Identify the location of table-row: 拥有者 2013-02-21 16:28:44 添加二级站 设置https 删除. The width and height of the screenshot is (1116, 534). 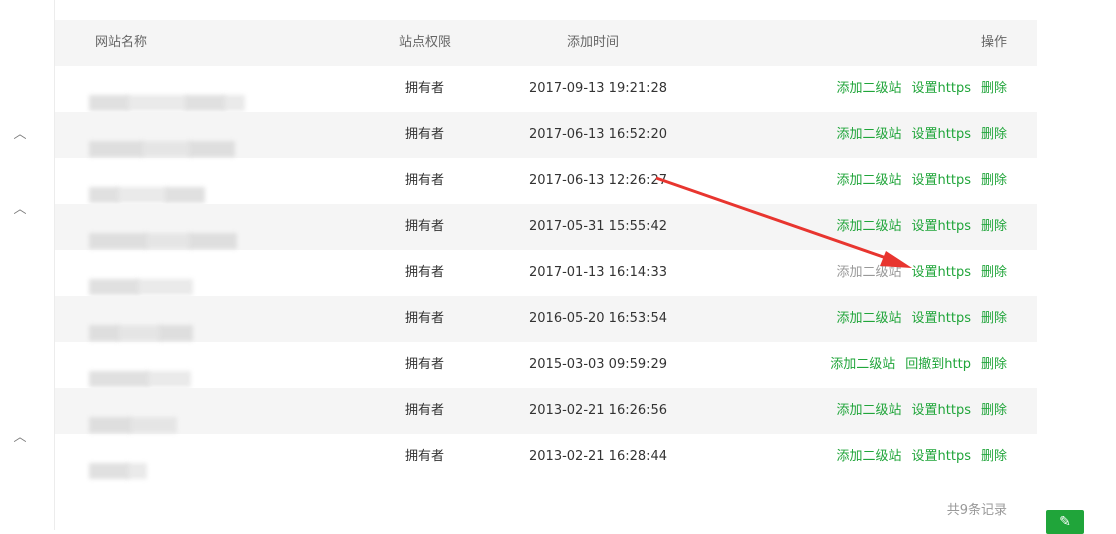
(546, 457).